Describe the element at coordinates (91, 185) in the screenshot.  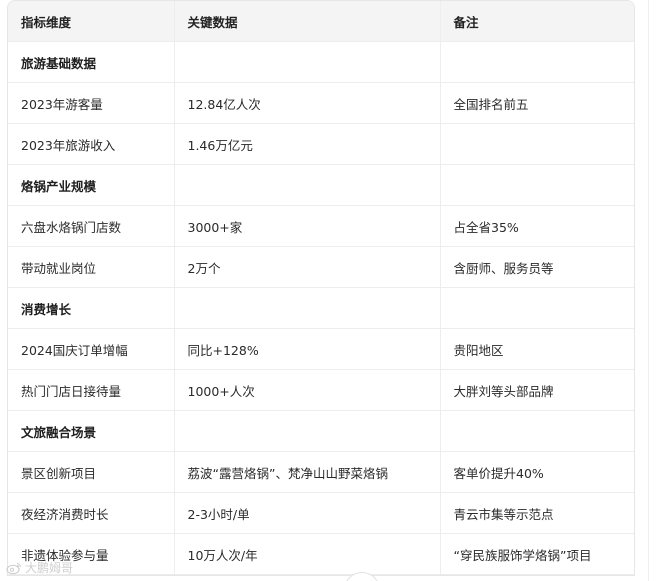
I see `table-cell: 烙锅产业规模` at that location.